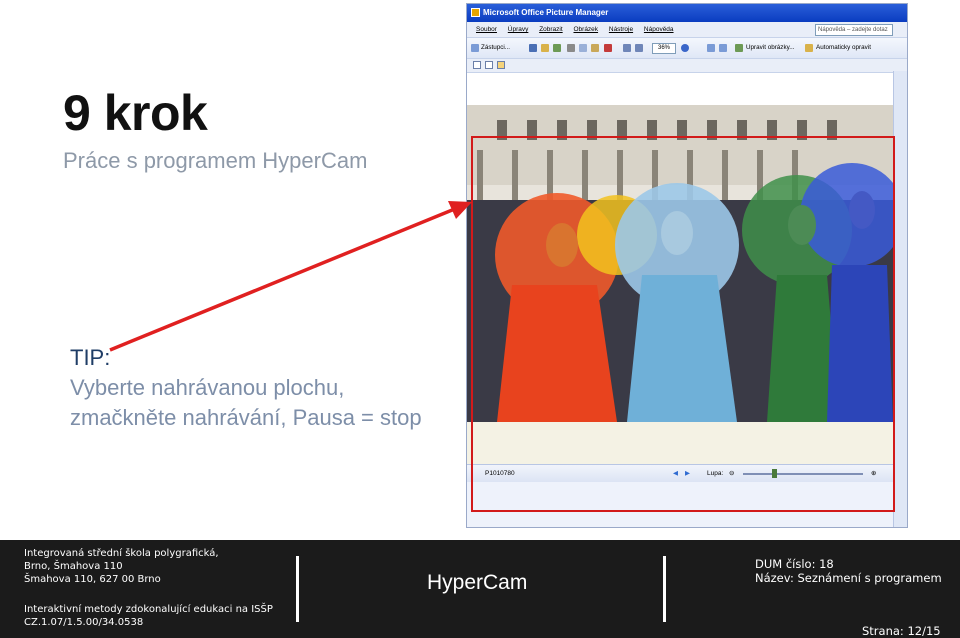  I want to click on footer-dum-name: Název: Seznámení s programem, so click(848, 578).